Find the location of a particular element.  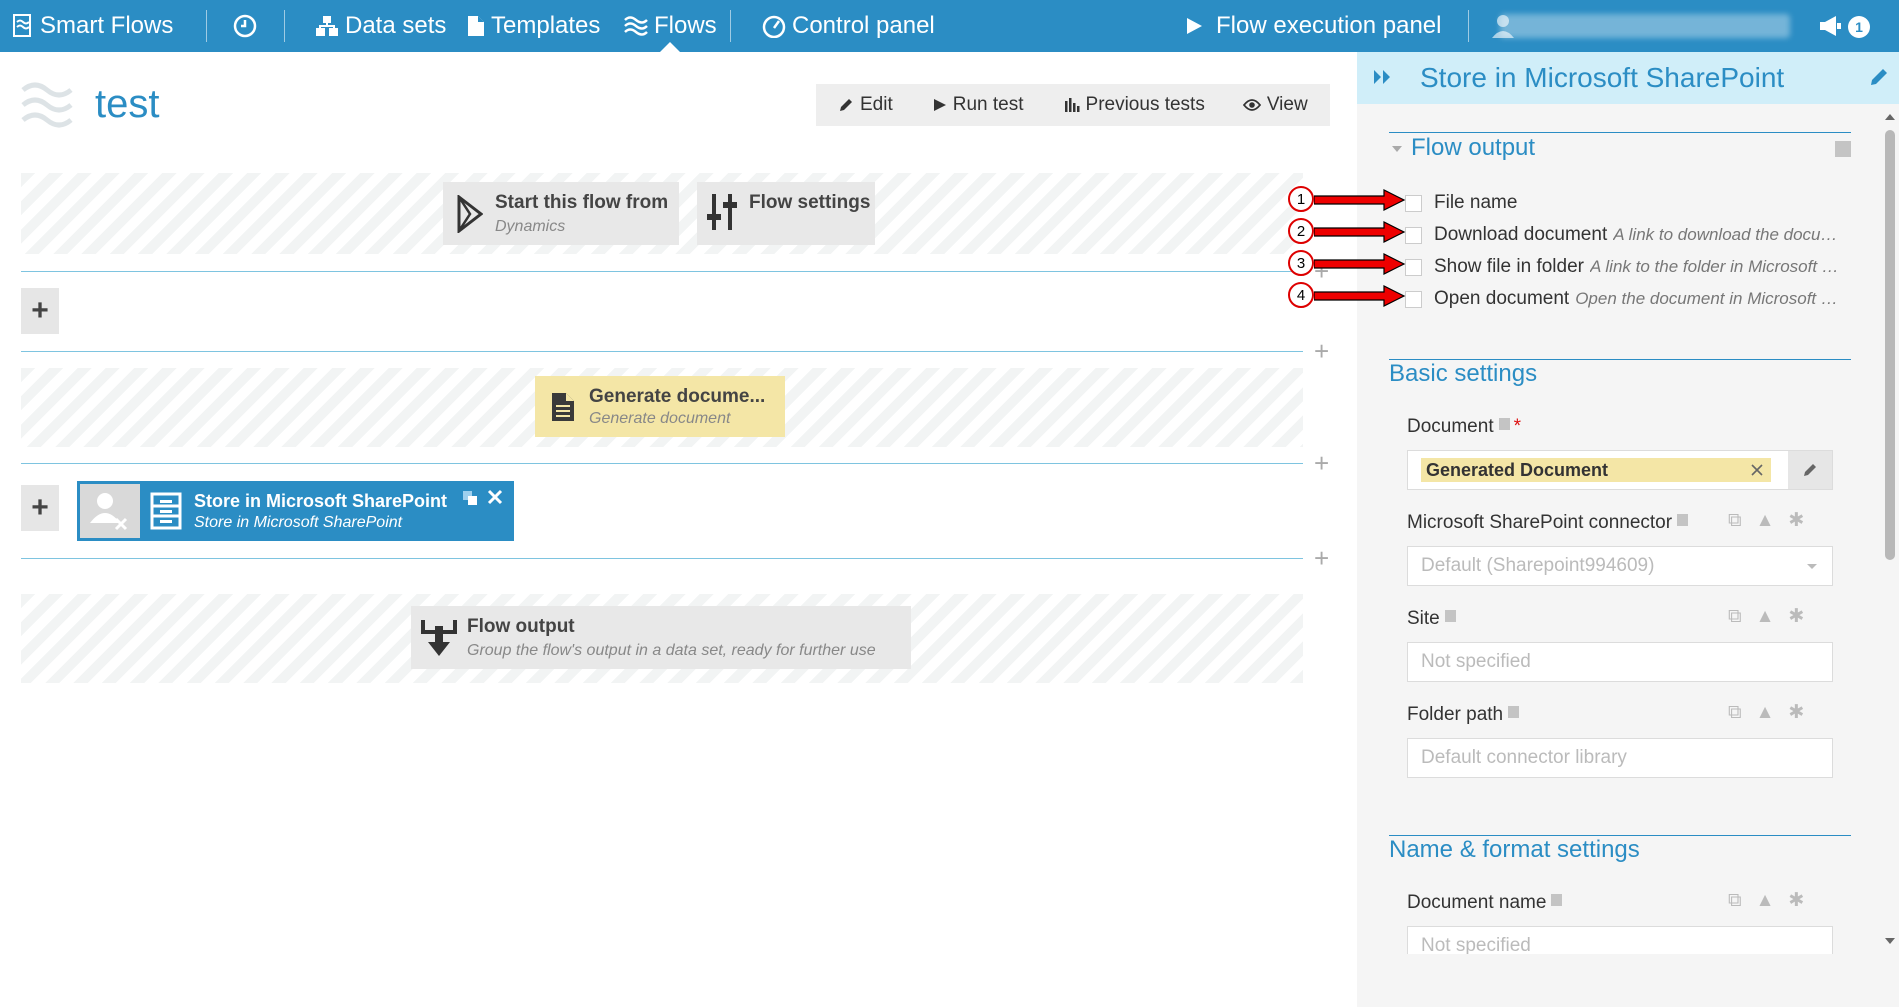

history-button is located at coordinates (248, 26).